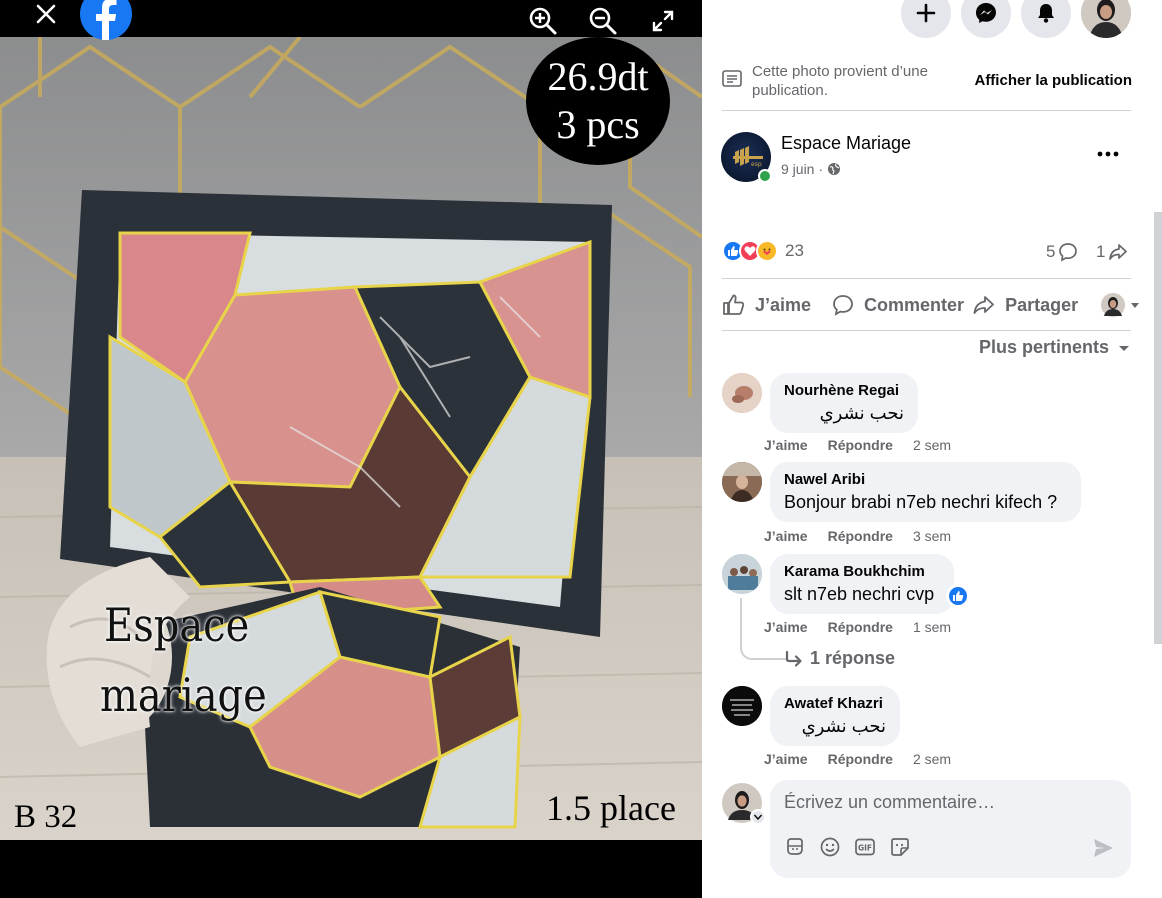  What do you see at coordinates (756, 164) in the screenshot?
I see `svg-text: esp` at bounding box center [756, 164].